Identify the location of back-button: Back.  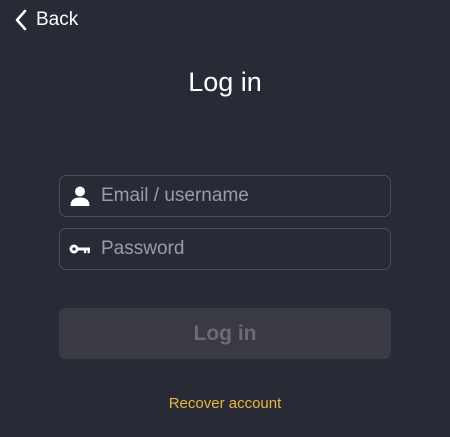
(46, 20).